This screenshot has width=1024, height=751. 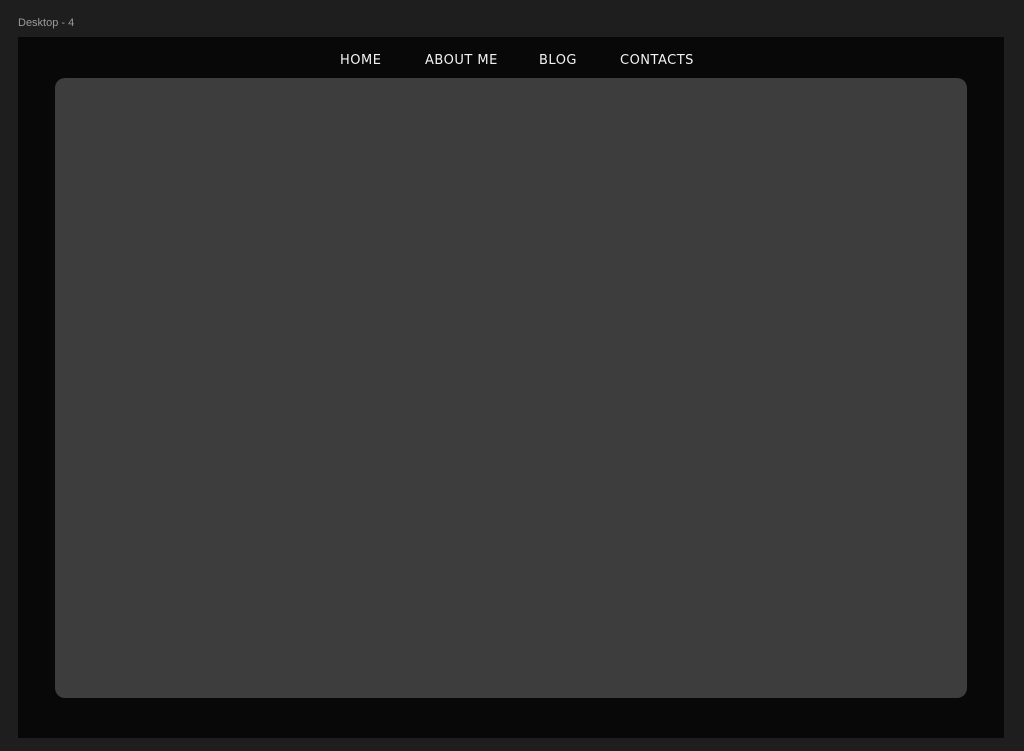 I want to click on frame-label: Desktop - 4, so click(x=46, y=23).